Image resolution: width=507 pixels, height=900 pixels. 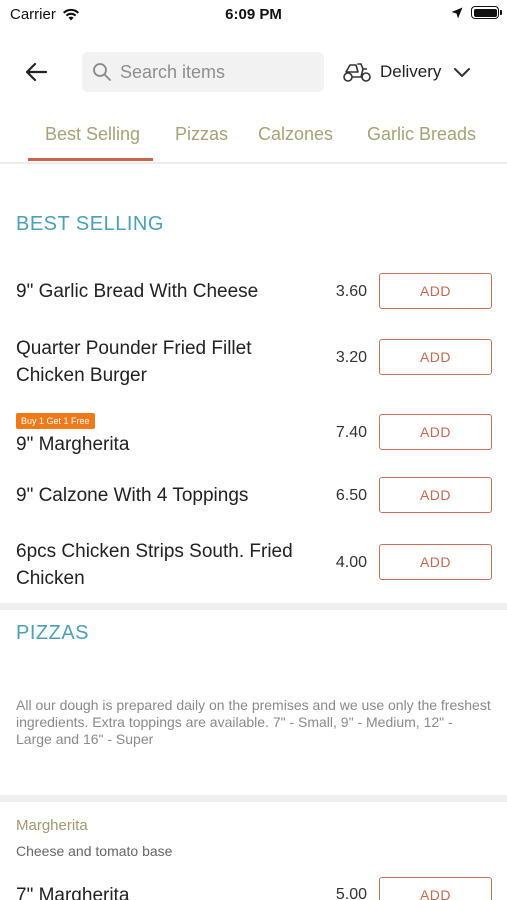 I want to click on tab-pizzas: Pizzas, so click(x=201, y=134).